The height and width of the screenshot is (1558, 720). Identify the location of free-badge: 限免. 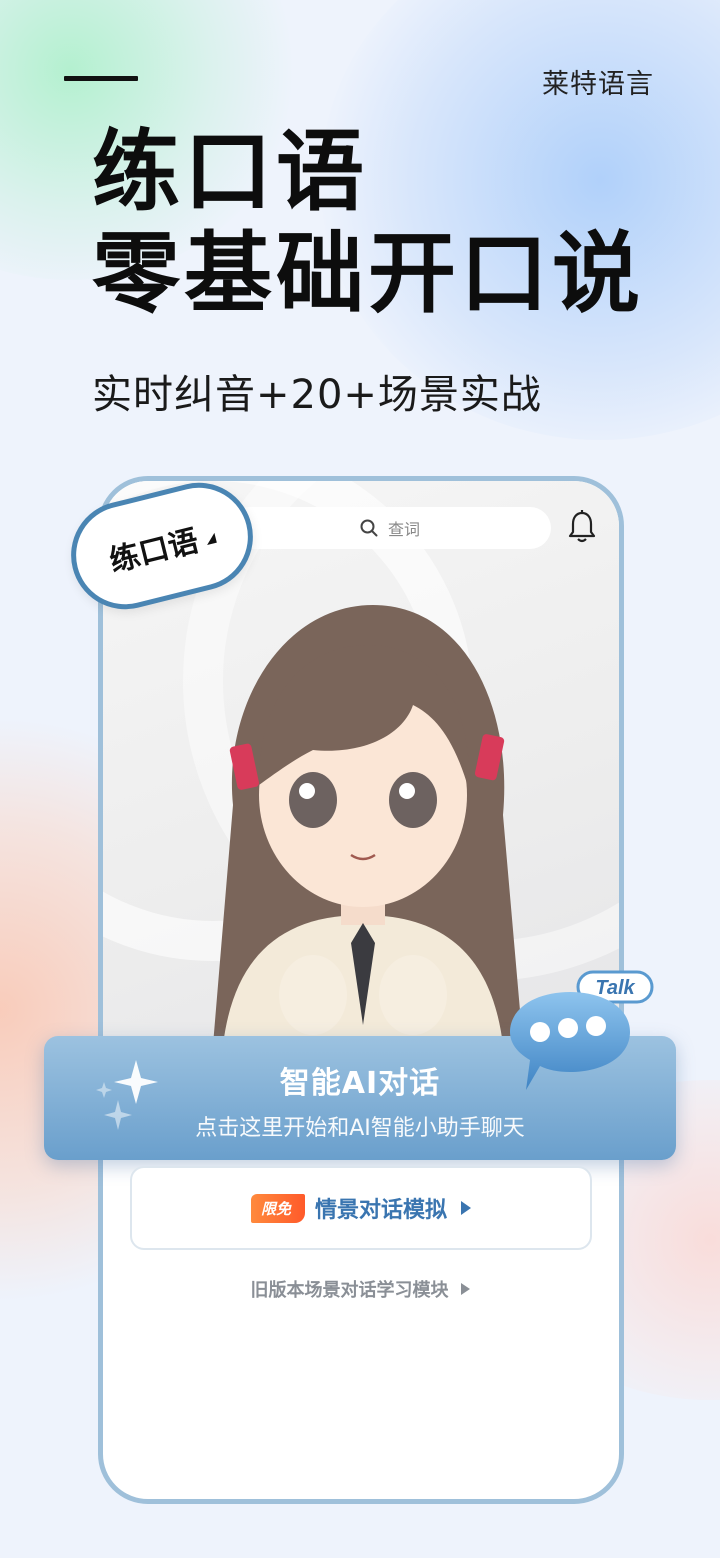
(277, 1208).